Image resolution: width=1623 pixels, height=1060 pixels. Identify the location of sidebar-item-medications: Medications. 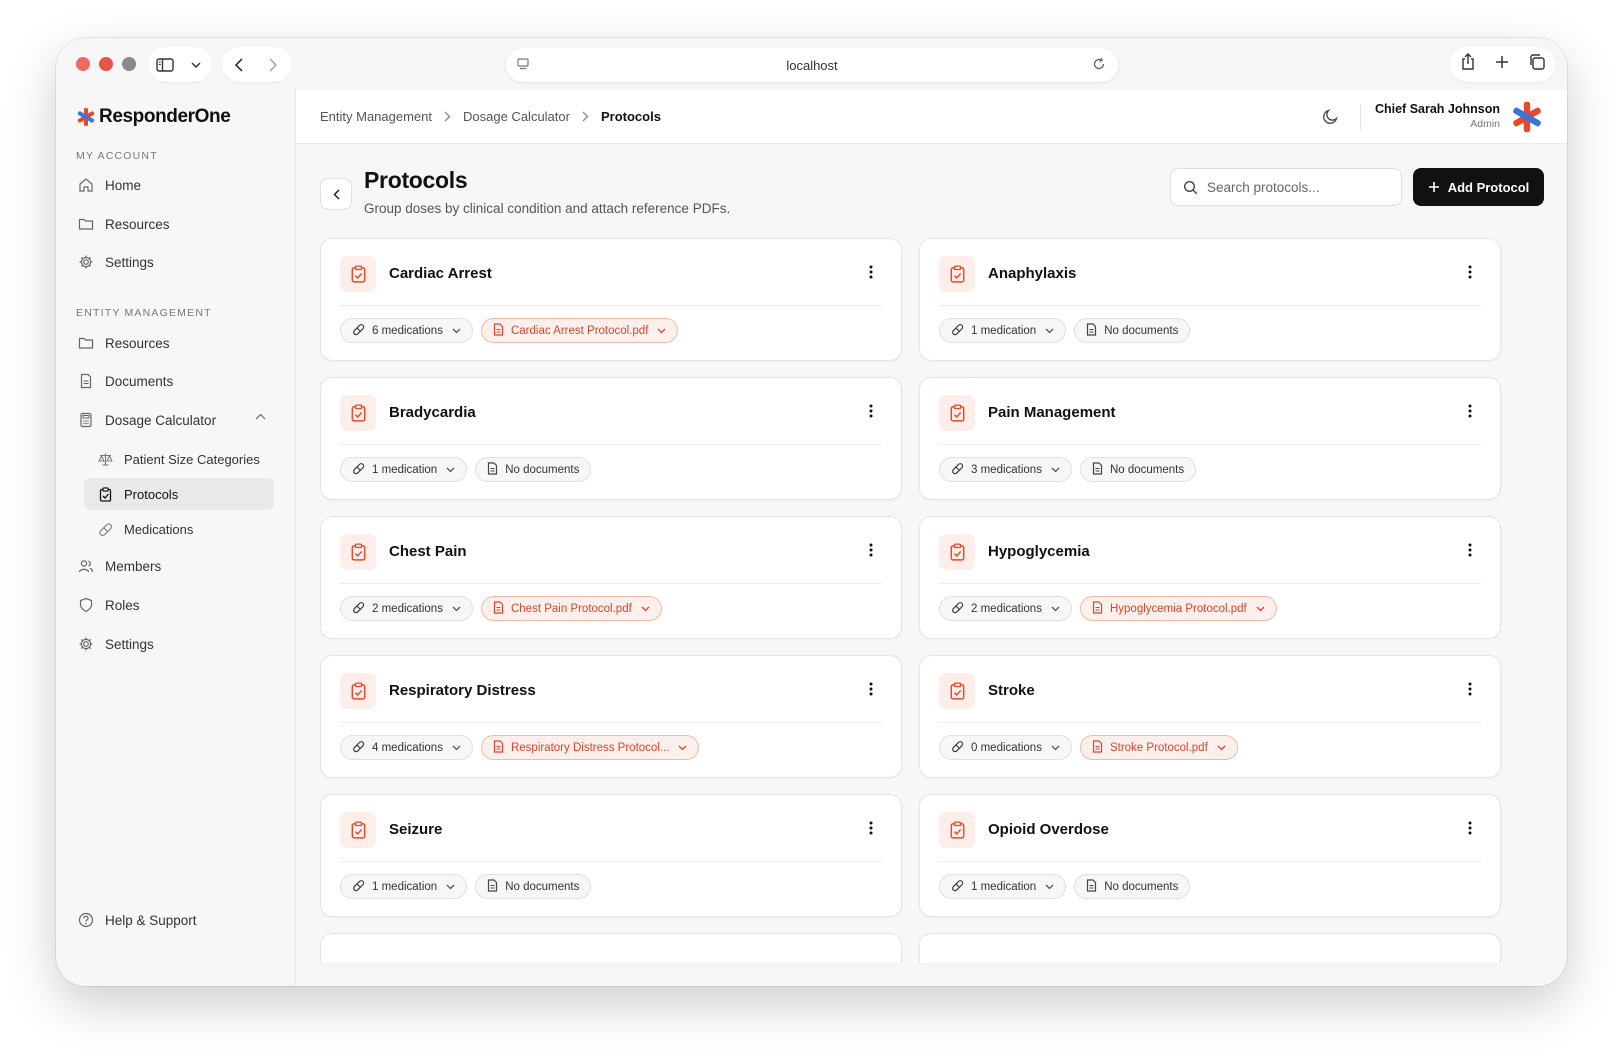
(184, 529).